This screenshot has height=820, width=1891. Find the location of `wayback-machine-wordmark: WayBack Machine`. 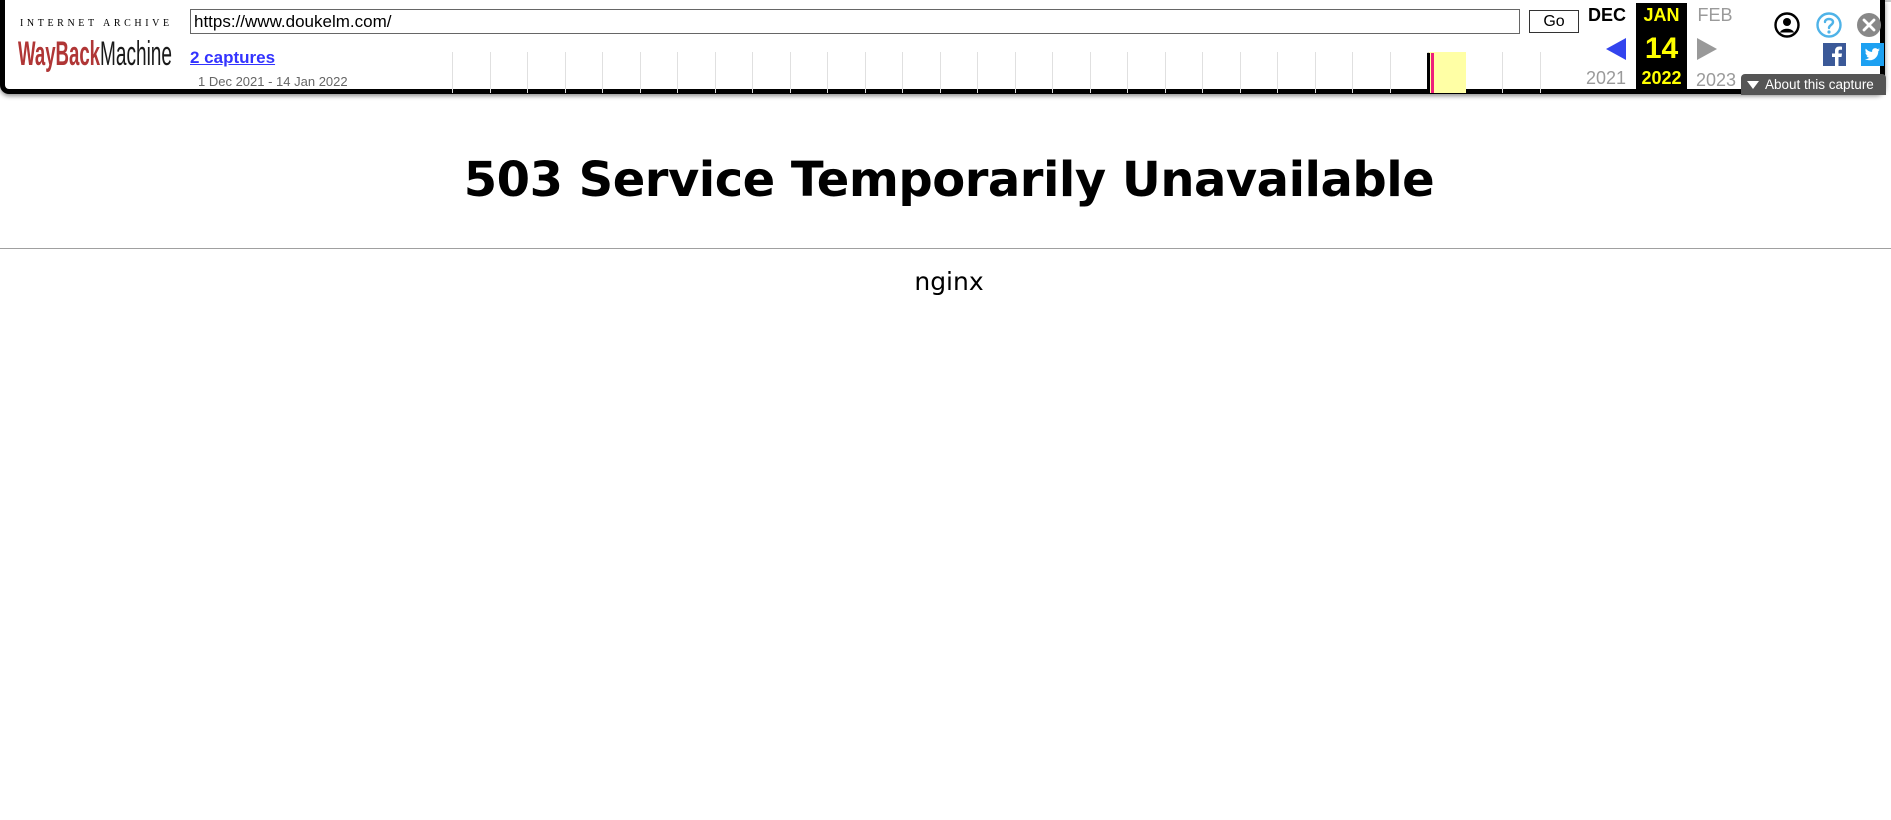

wayback-machine-wordmark: WayBack Machine is located at coordinates (95, 54).